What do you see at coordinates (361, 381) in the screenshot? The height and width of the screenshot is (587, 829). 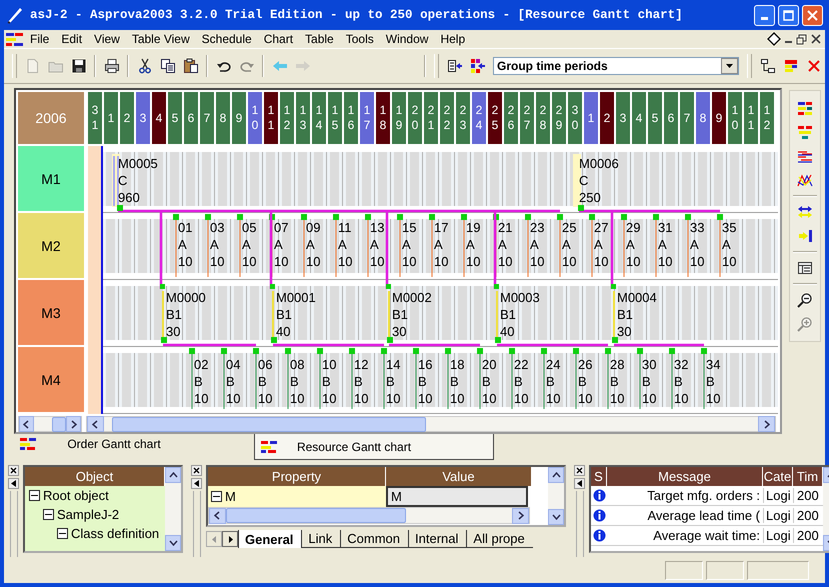 I see `operation-label: 12 B 10` at bounding box center [361, 381].